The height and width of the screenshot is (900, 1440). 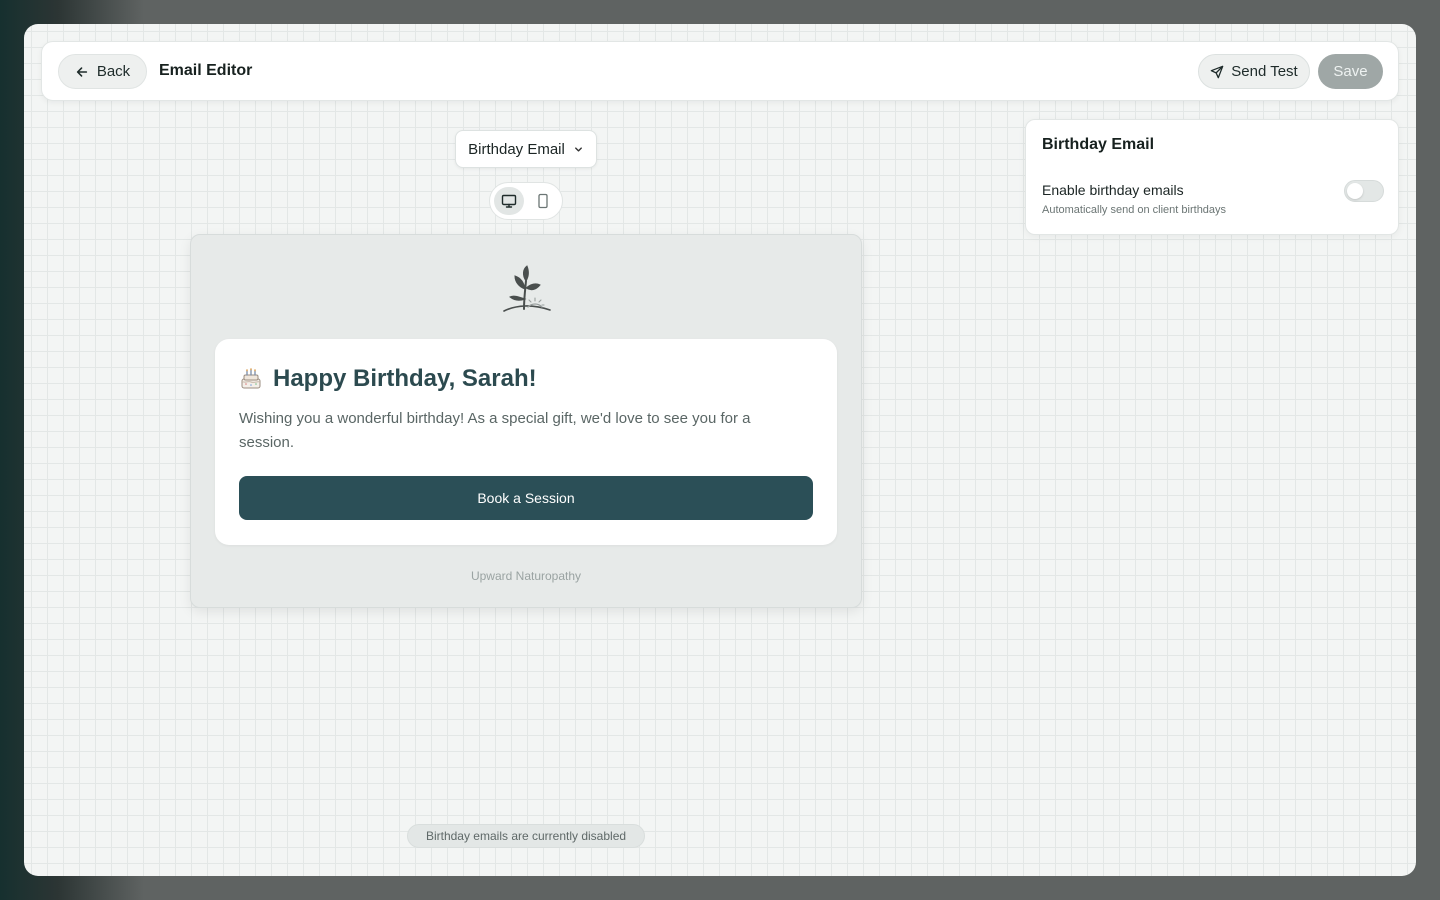 I want to click on mobile-view-button, so click(x=543, y=201).